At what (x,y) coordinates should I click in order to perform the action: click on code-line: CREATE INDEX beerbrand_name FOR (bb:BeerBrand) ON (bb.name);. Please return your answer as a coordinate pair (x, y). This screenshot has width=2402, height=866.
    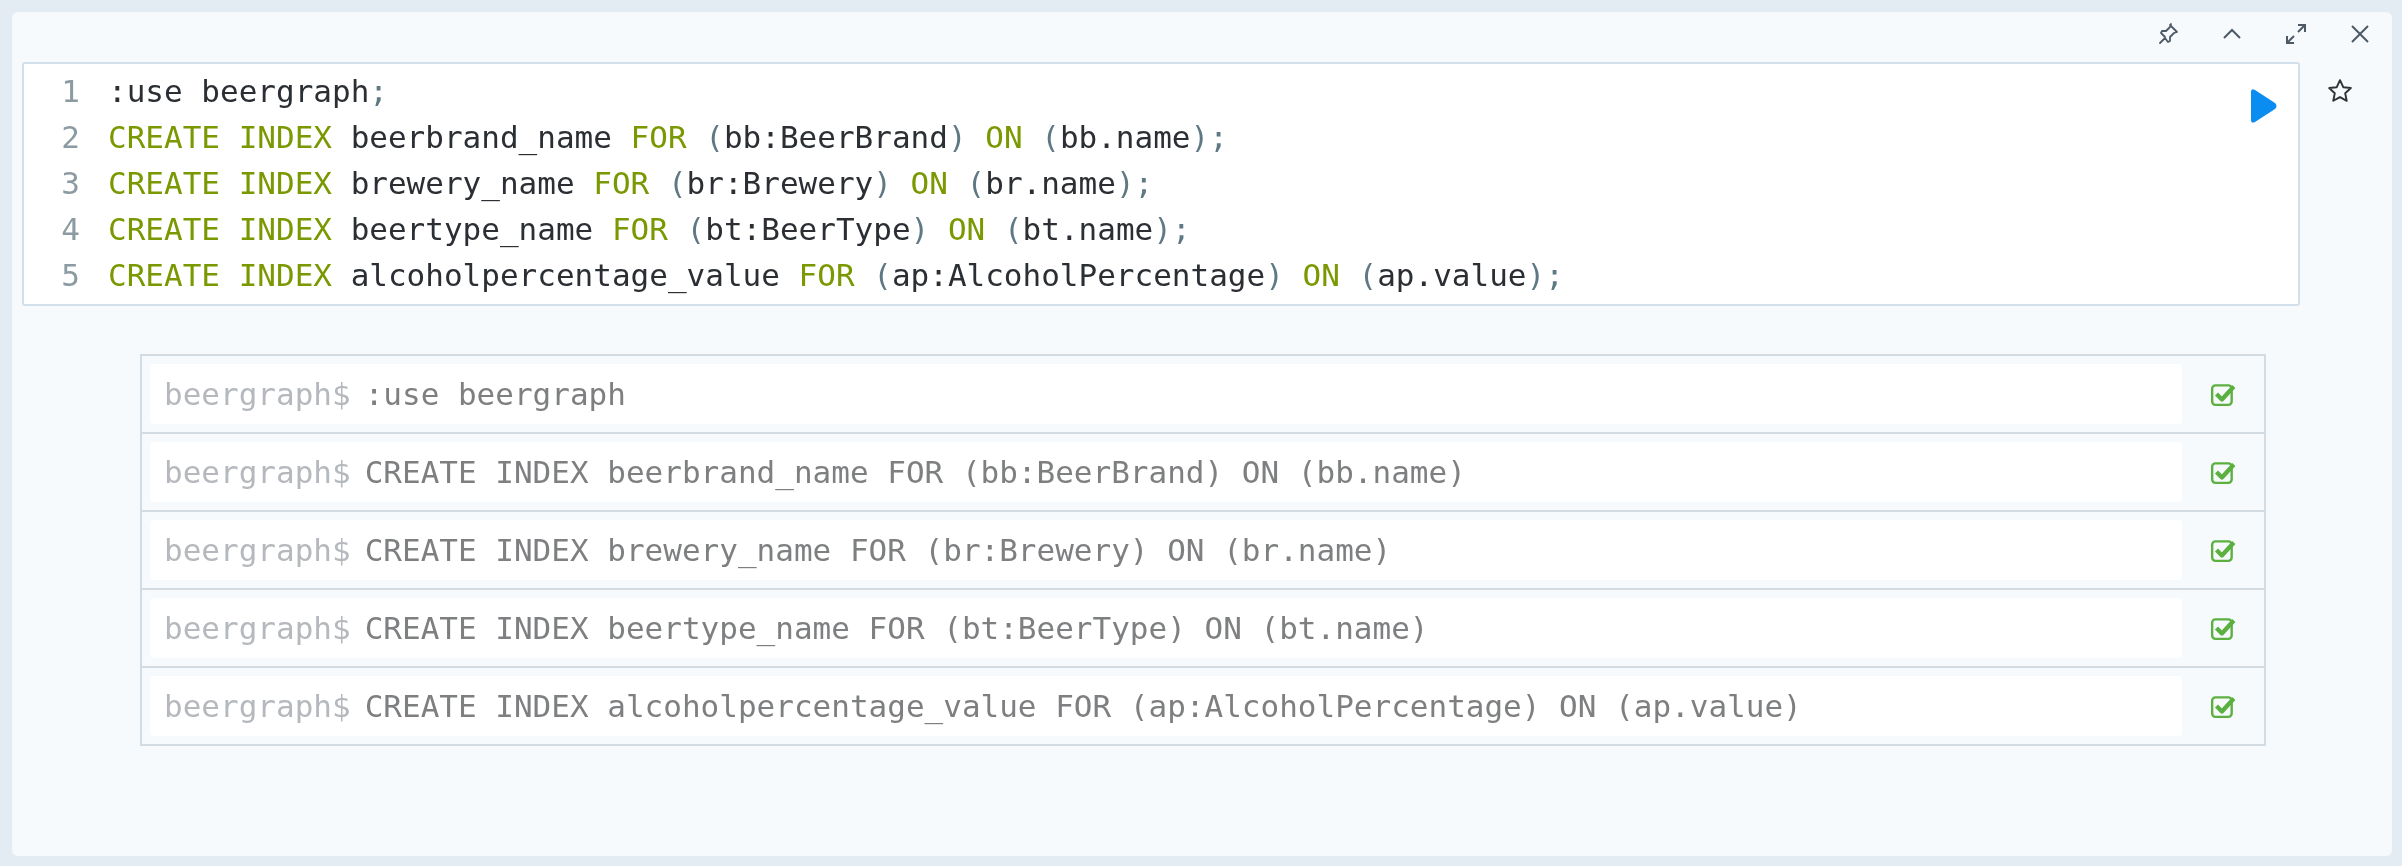
    Looking at the image, I should click on (668, 137).